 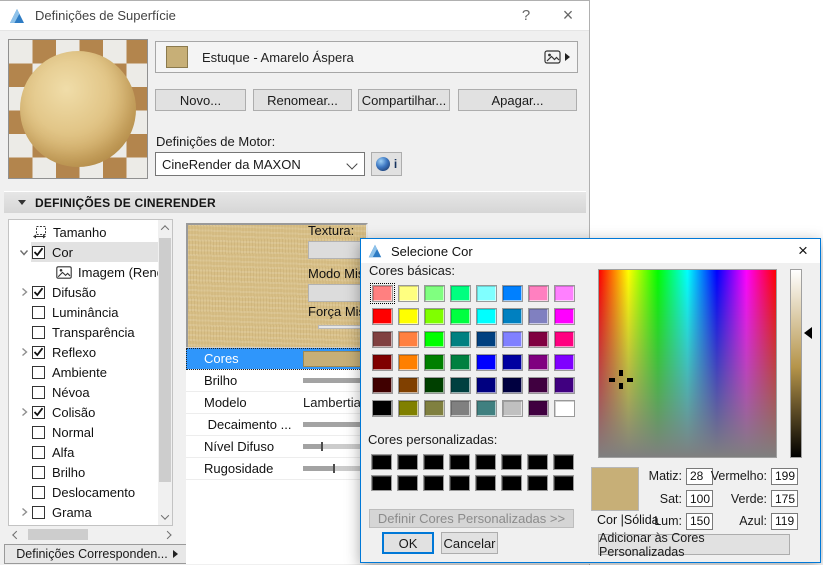 What do you see at coordinates (687, 363) in the screenshot?
I see `hue-saturation-field` at bounding box center [687, 363].